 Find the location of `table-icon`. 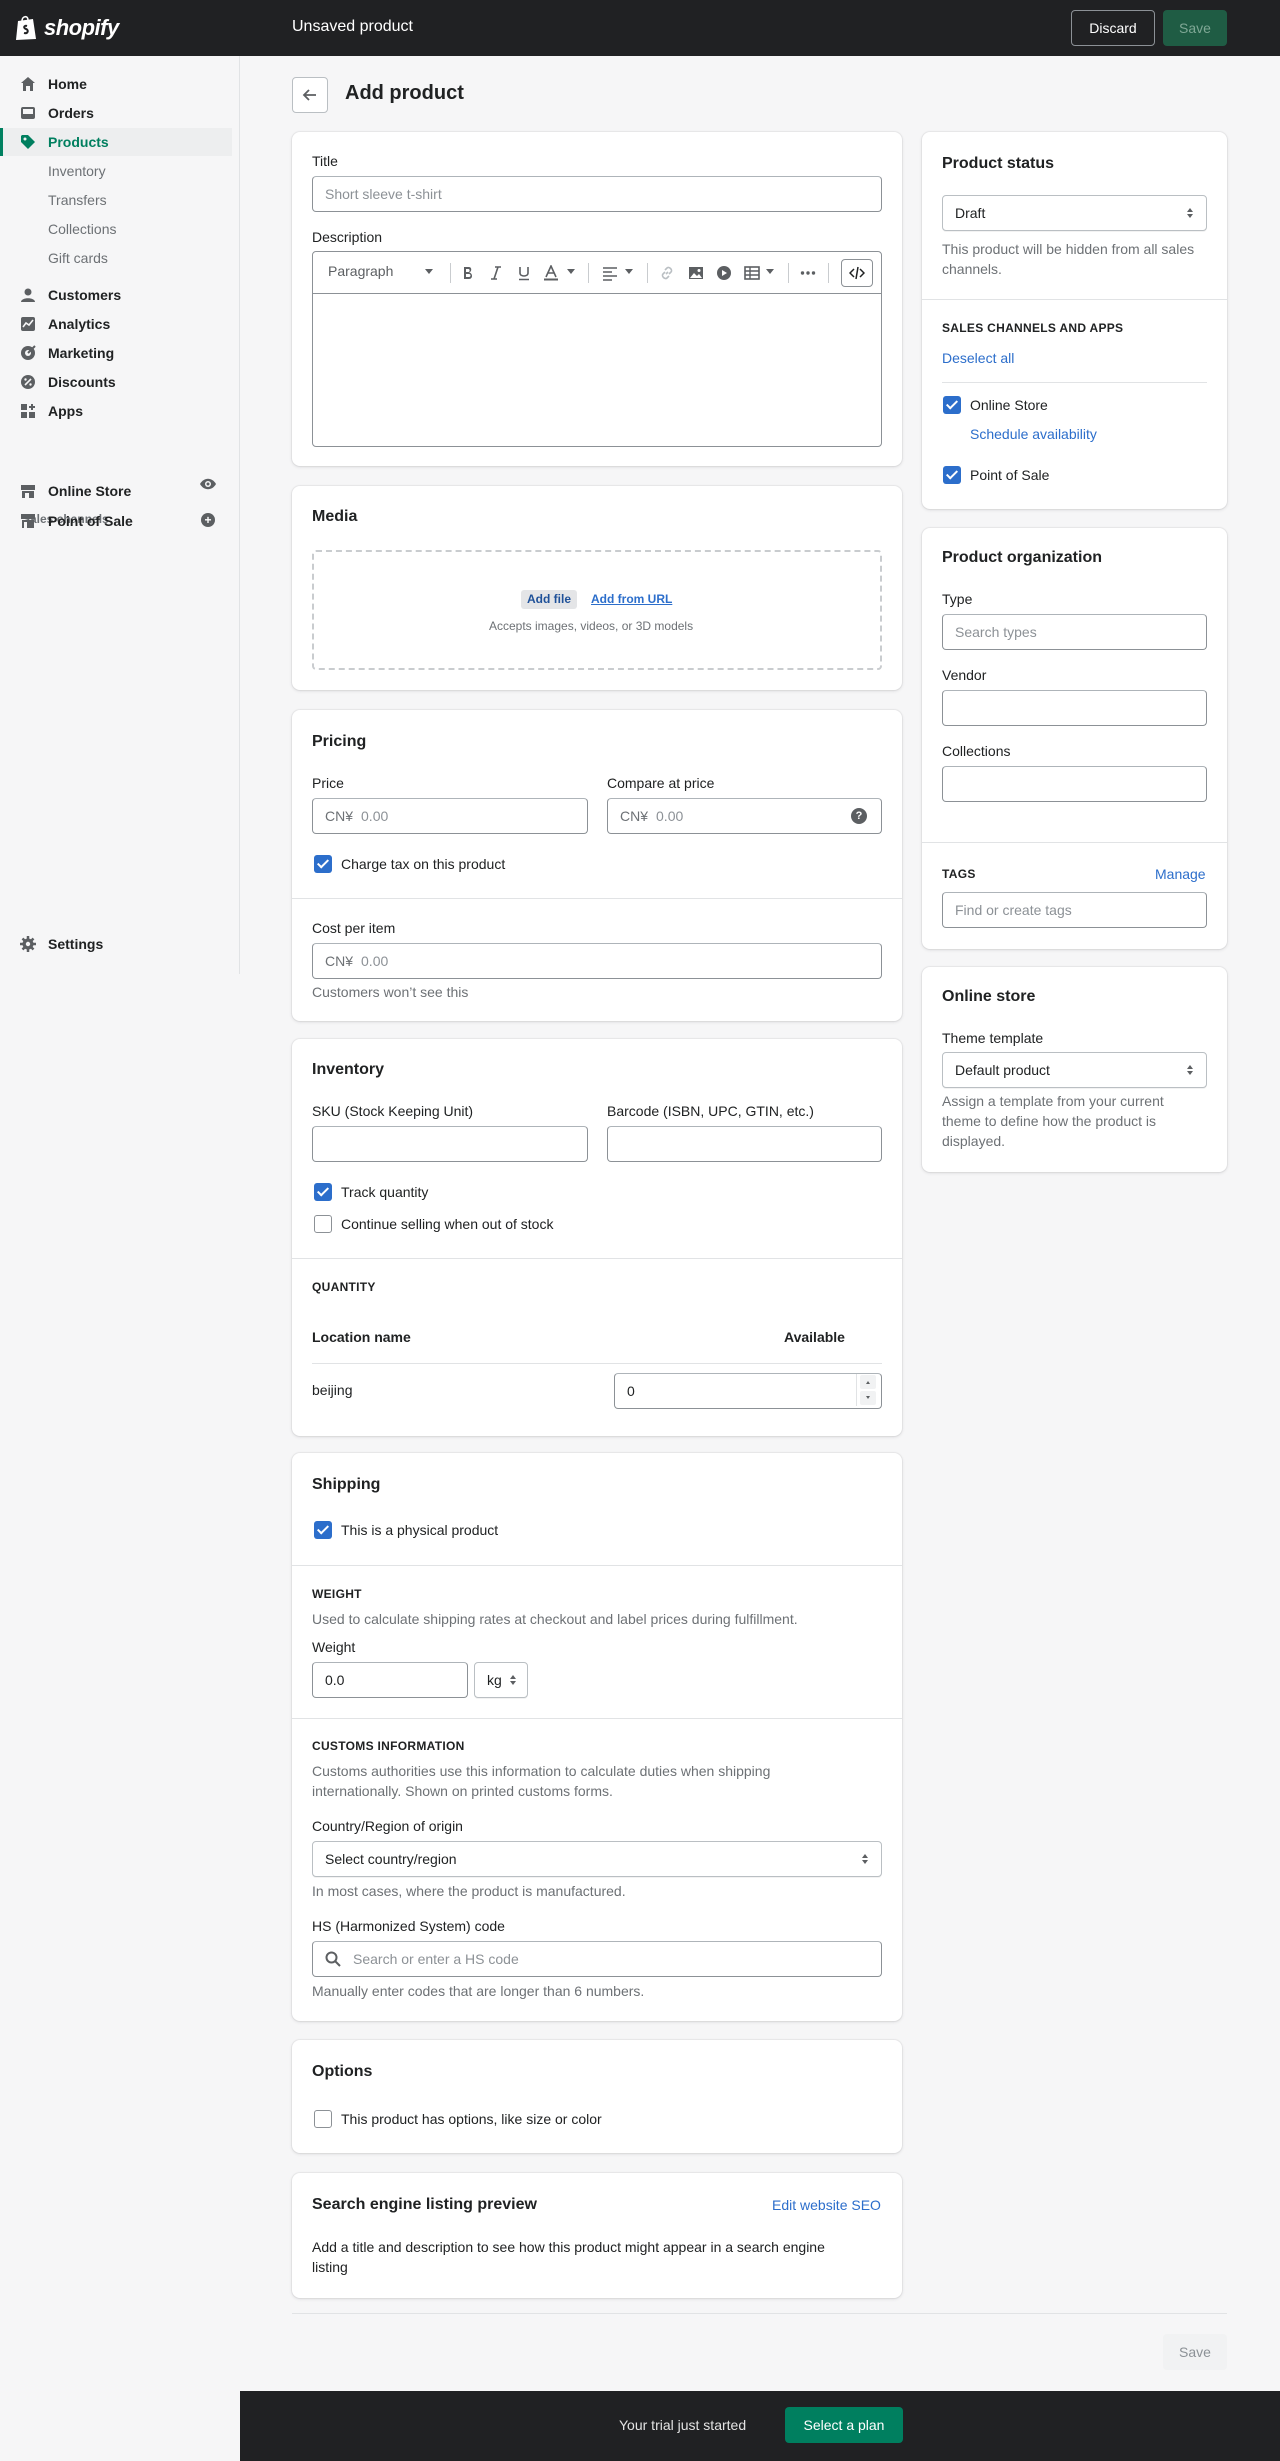

table-icon is located at coordinates (752, 273).